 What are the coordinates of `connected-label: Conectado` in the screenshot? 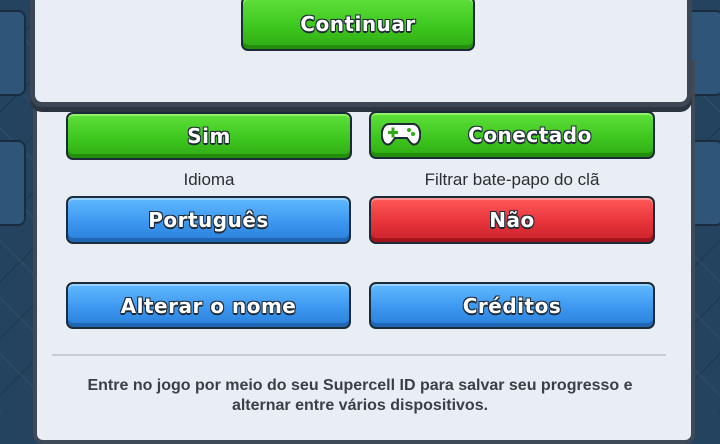 It's located at (530, 135).